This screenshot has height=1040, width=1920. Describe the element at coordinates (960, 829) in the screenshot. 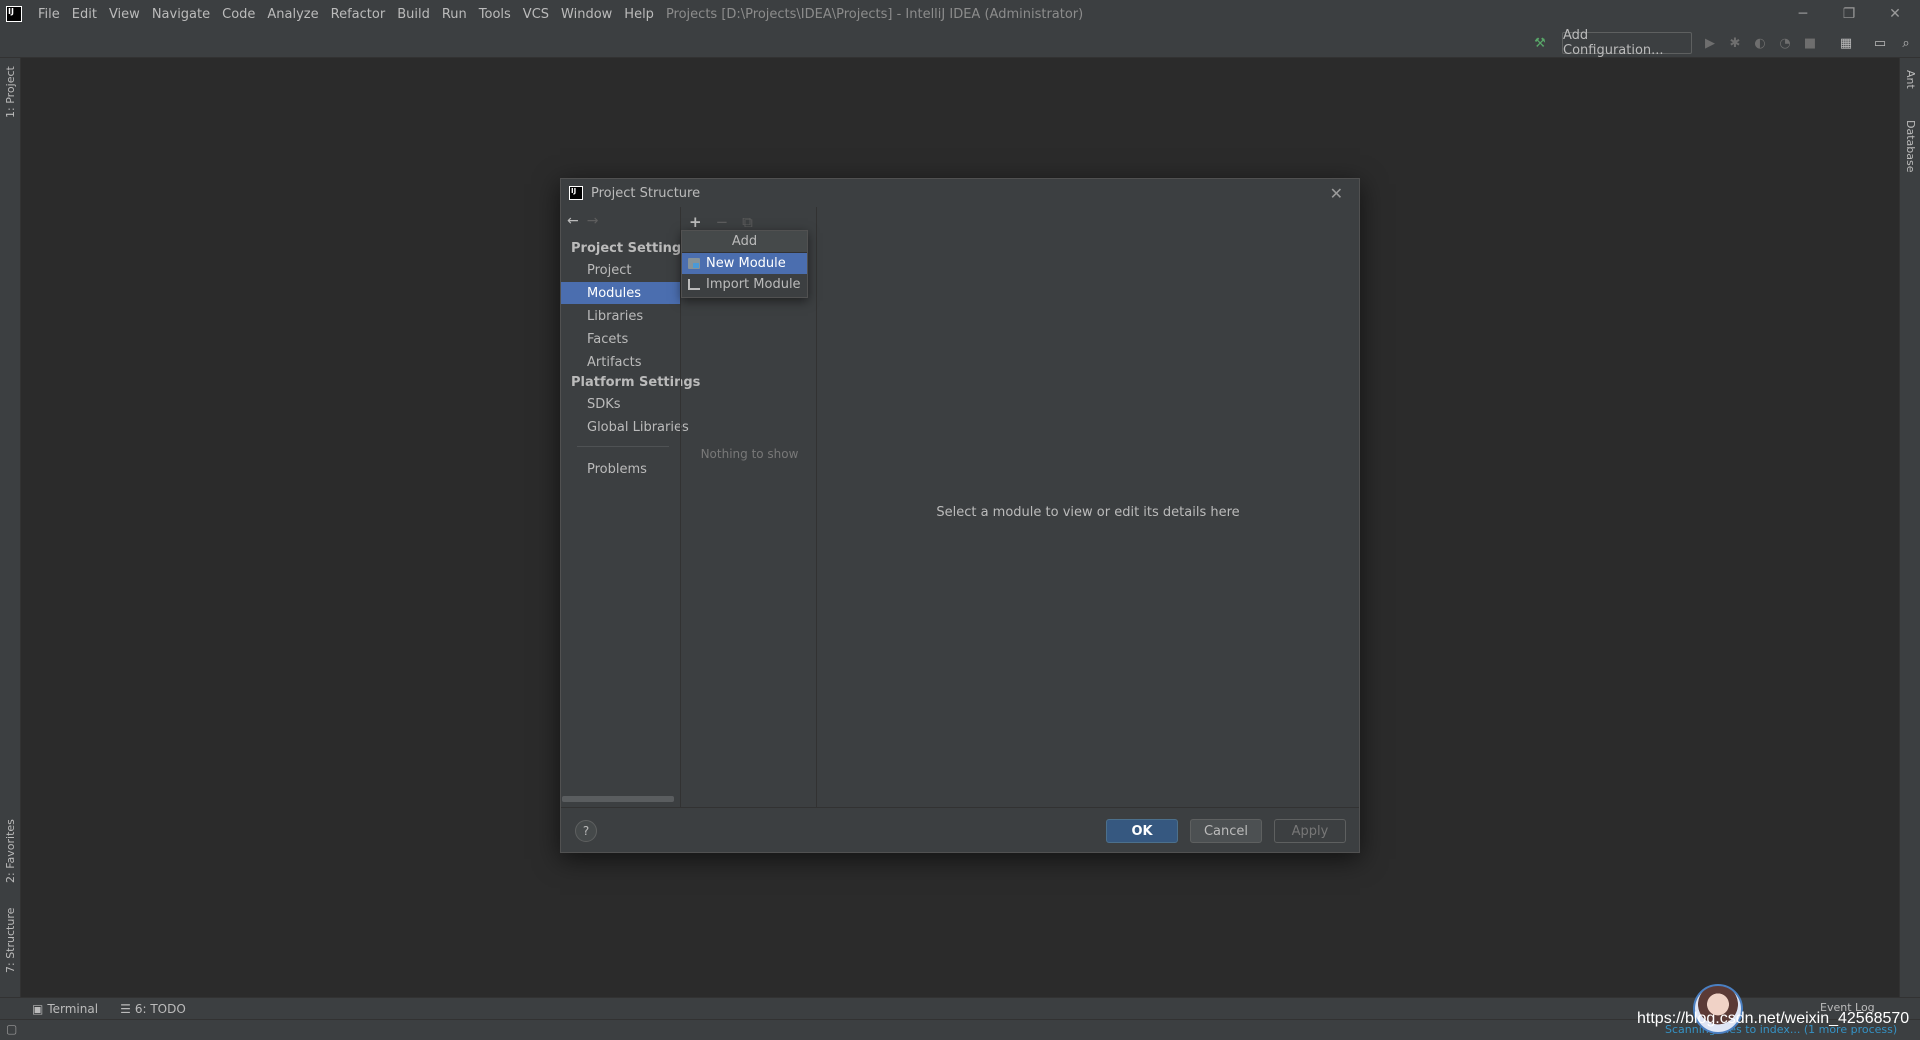

I see `dialog-footer: ? OK Cancel Apply` at that location.